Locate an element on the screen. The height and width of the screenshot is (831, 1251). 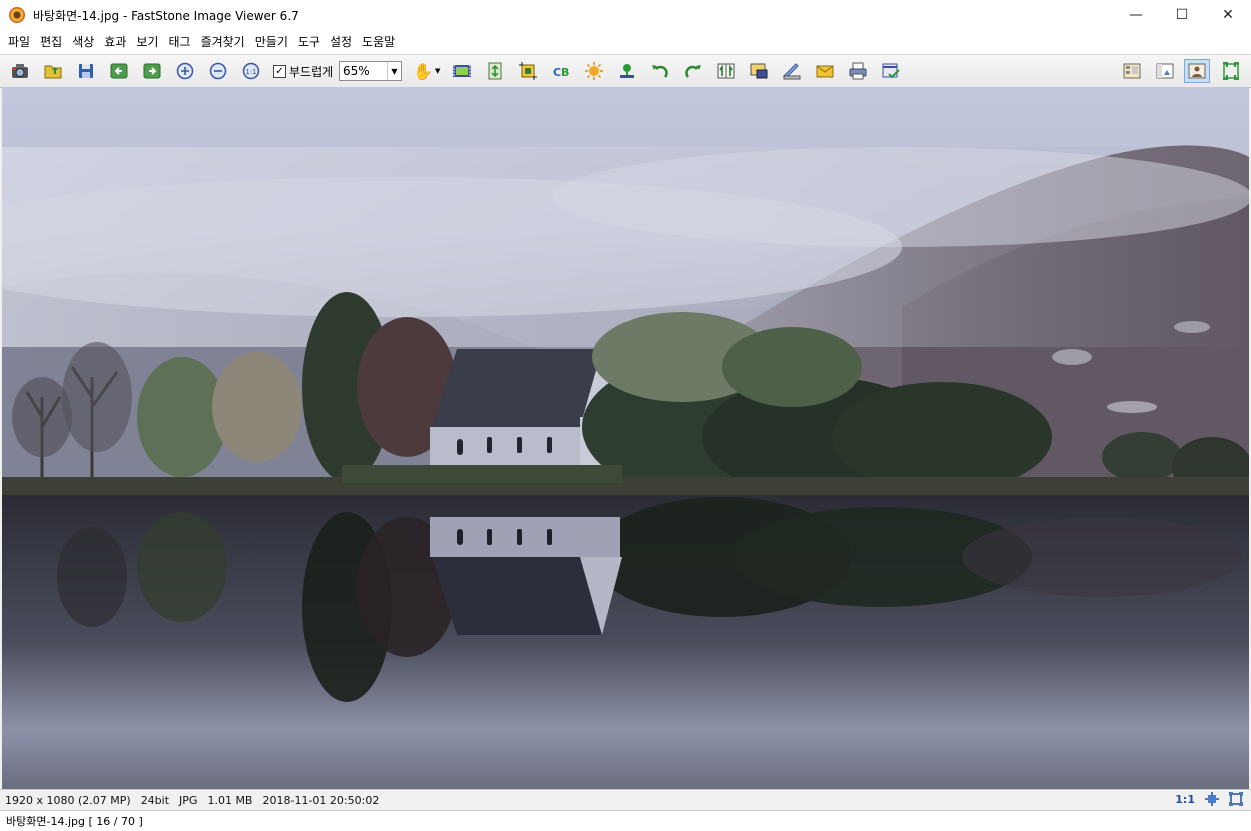
file-info-bar: 바탕화면-14.jpg [ 16 / 70 ] is located at coordinates (625, 820).